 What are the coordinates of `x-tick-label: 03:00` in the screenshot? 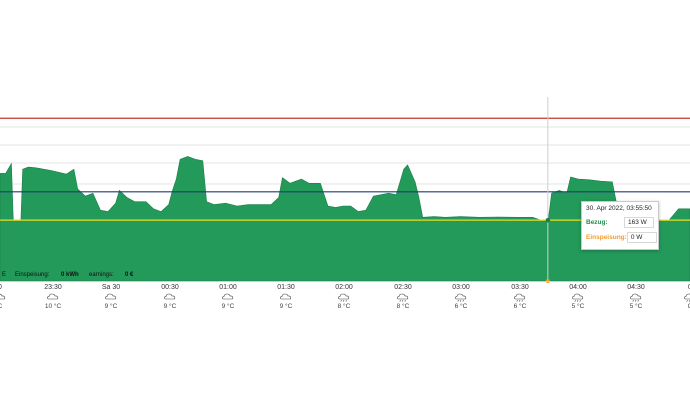 It's located at (461, 287).